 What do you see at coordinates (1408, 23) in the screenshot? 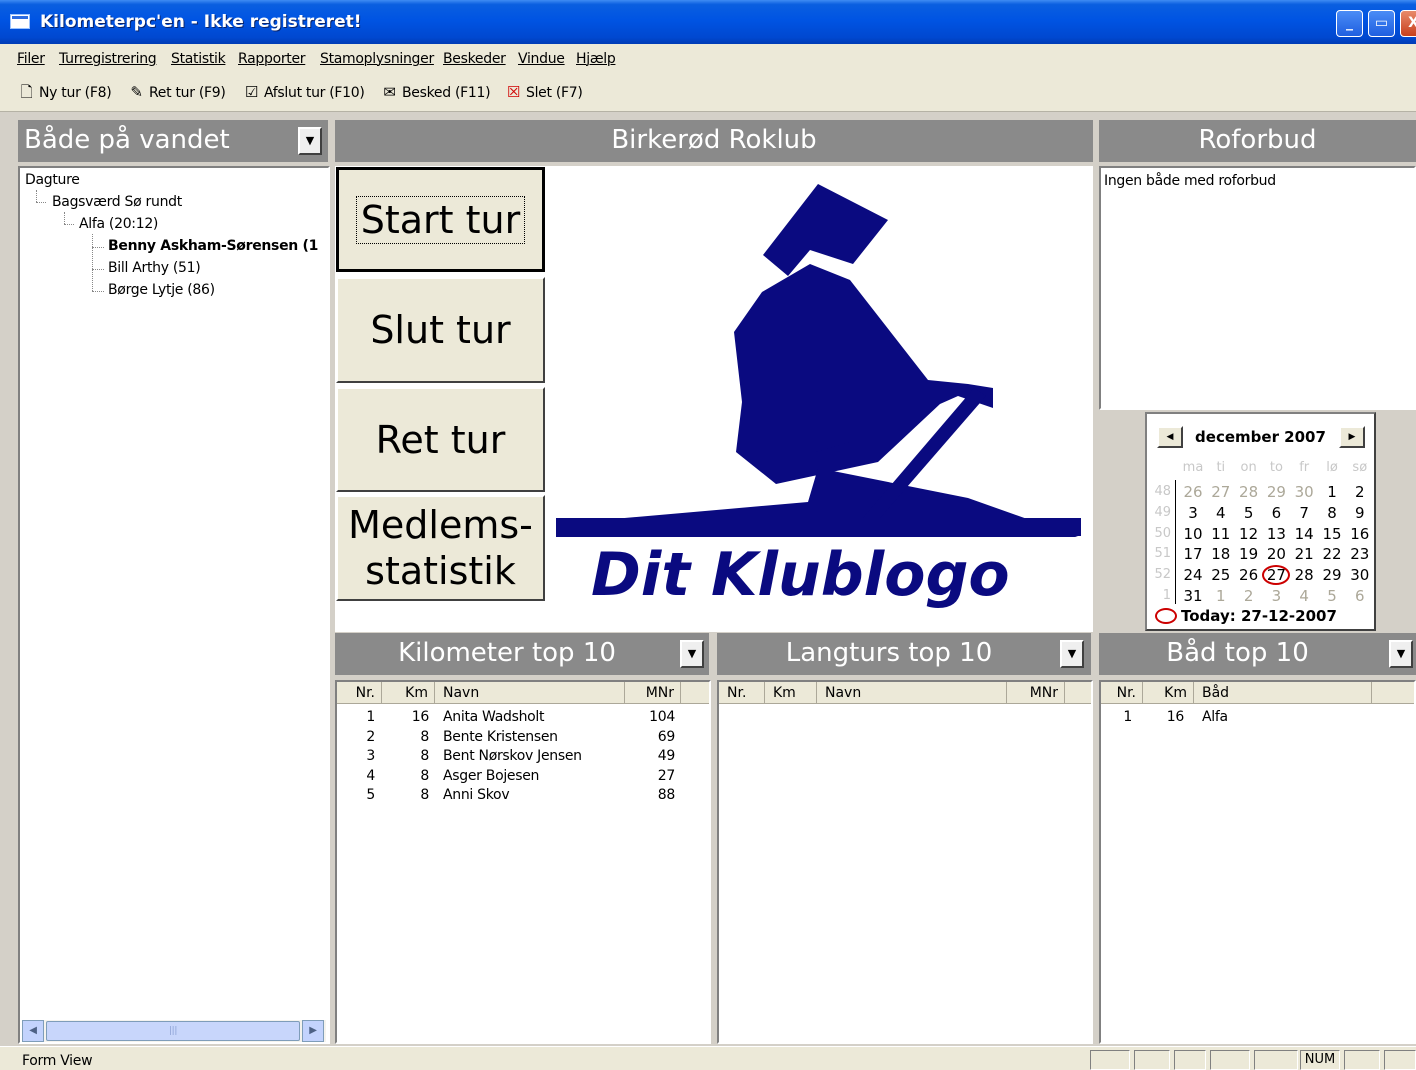
I see `close-button: X` at bounding box center [1408, 23].